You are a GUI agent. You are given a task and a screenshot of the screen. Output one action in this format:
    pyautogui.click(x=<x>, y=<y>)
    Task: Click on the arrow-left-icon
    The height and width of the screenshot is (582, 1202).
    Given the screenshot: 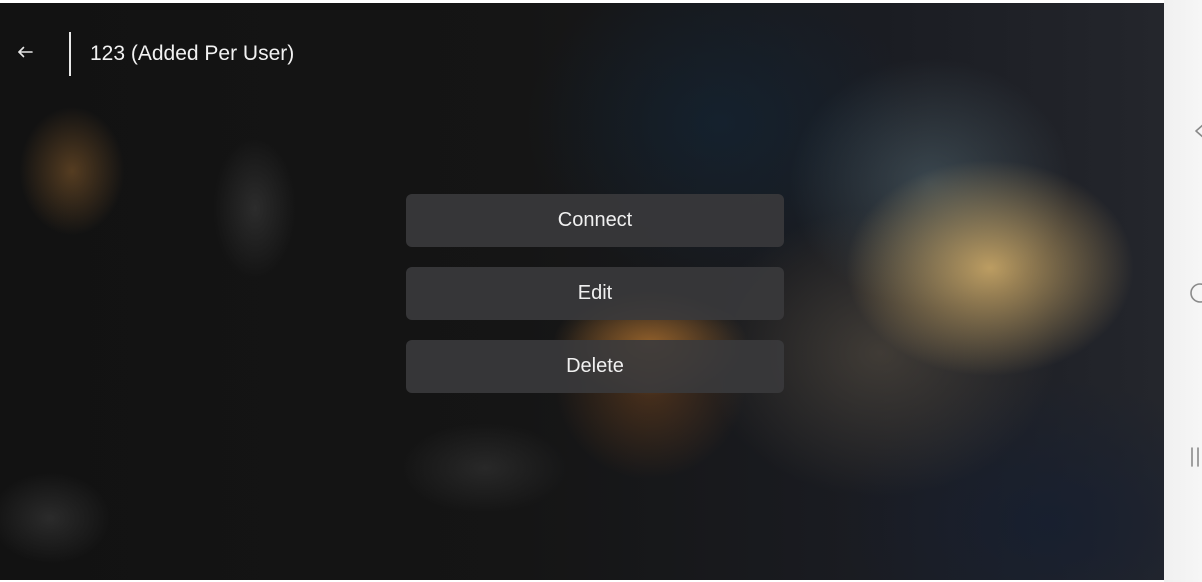 What is the action you would take?
    pyautogui.click(x=25, y=52)
    